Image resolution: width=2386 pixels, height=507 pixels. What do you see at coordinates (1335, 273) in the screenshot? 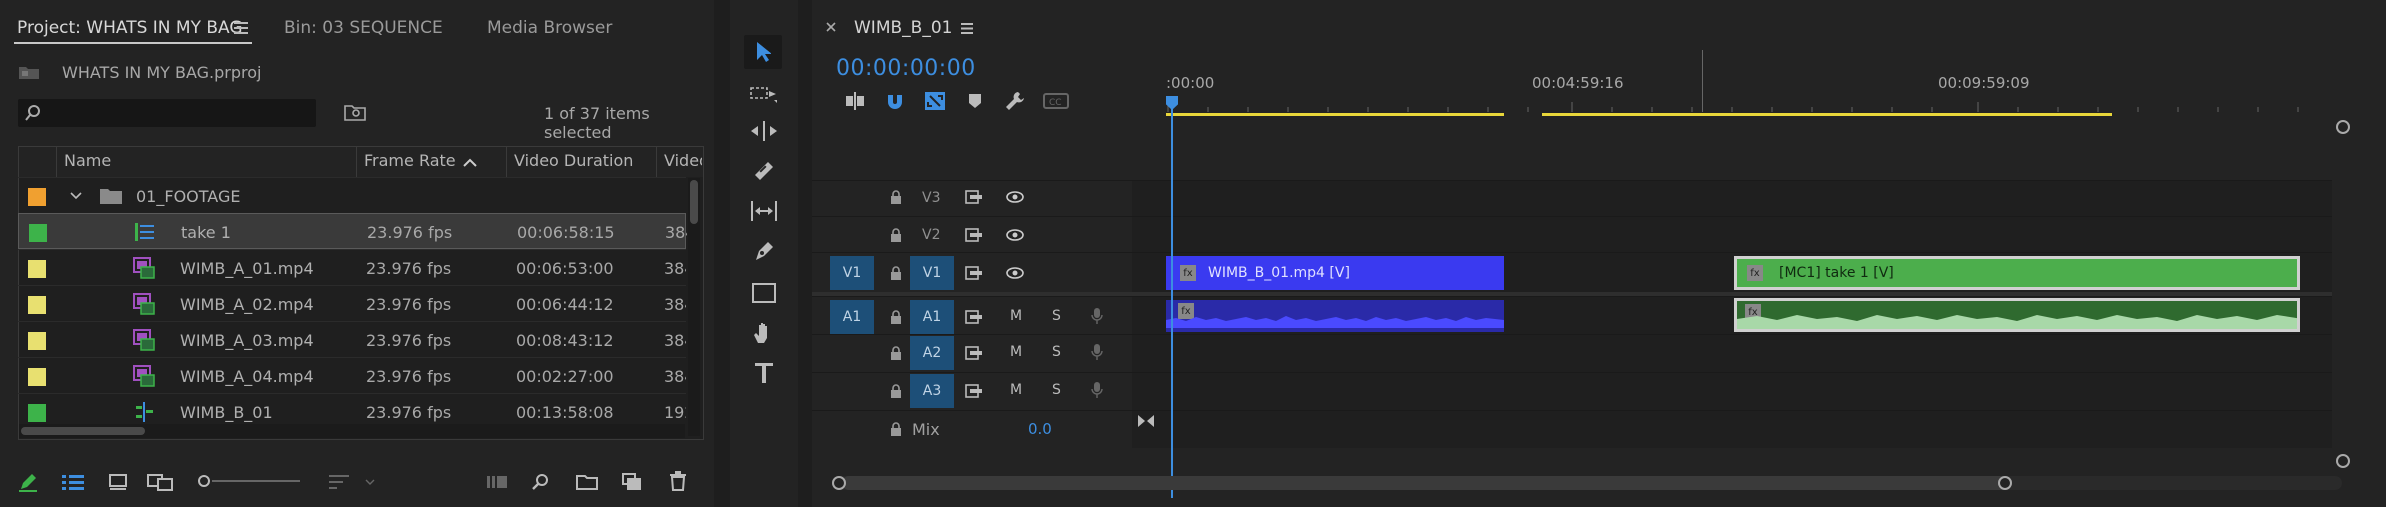
I see `video-clip: fx WIMB_B_01.mp4 [V]` at bounding box center [1335, 273].